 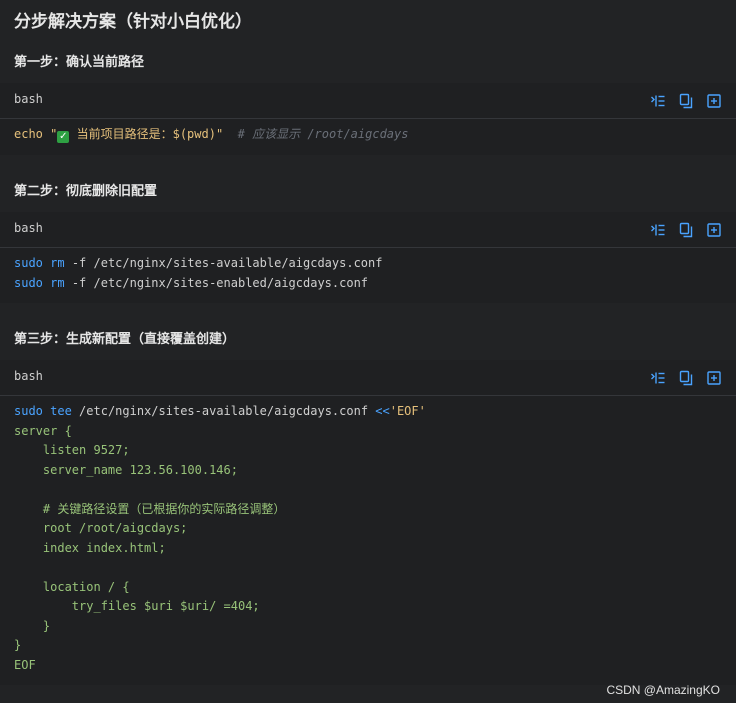 What do you see at coordinates (382, 411) in the screenshot?
I see `code-token: <<` at bounding box center [382, 411].